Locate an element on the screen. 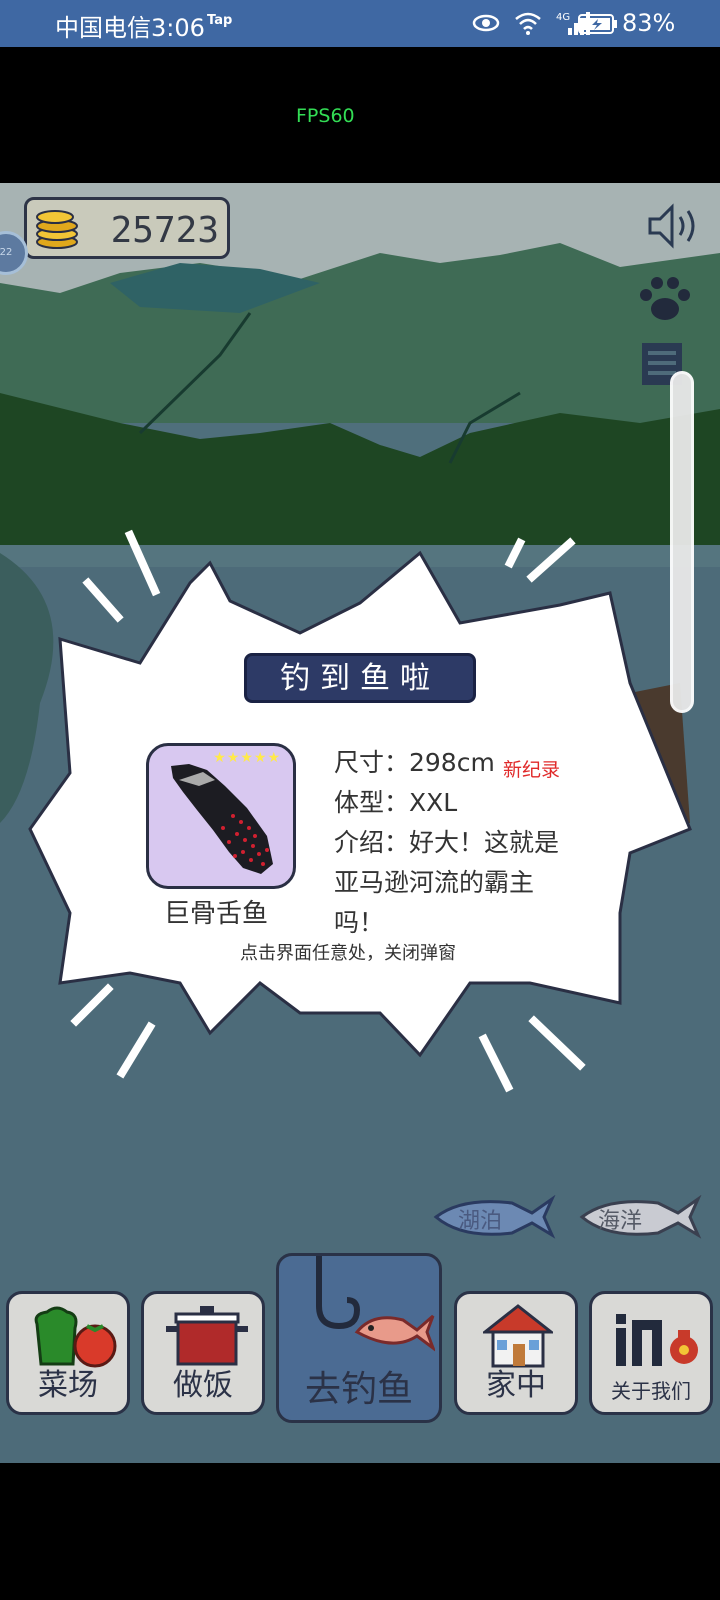 This screenshot has width=720, height=1600. fish-intro-line-1: 介绍：好大！这就是 is located at coordinates (447, 842).